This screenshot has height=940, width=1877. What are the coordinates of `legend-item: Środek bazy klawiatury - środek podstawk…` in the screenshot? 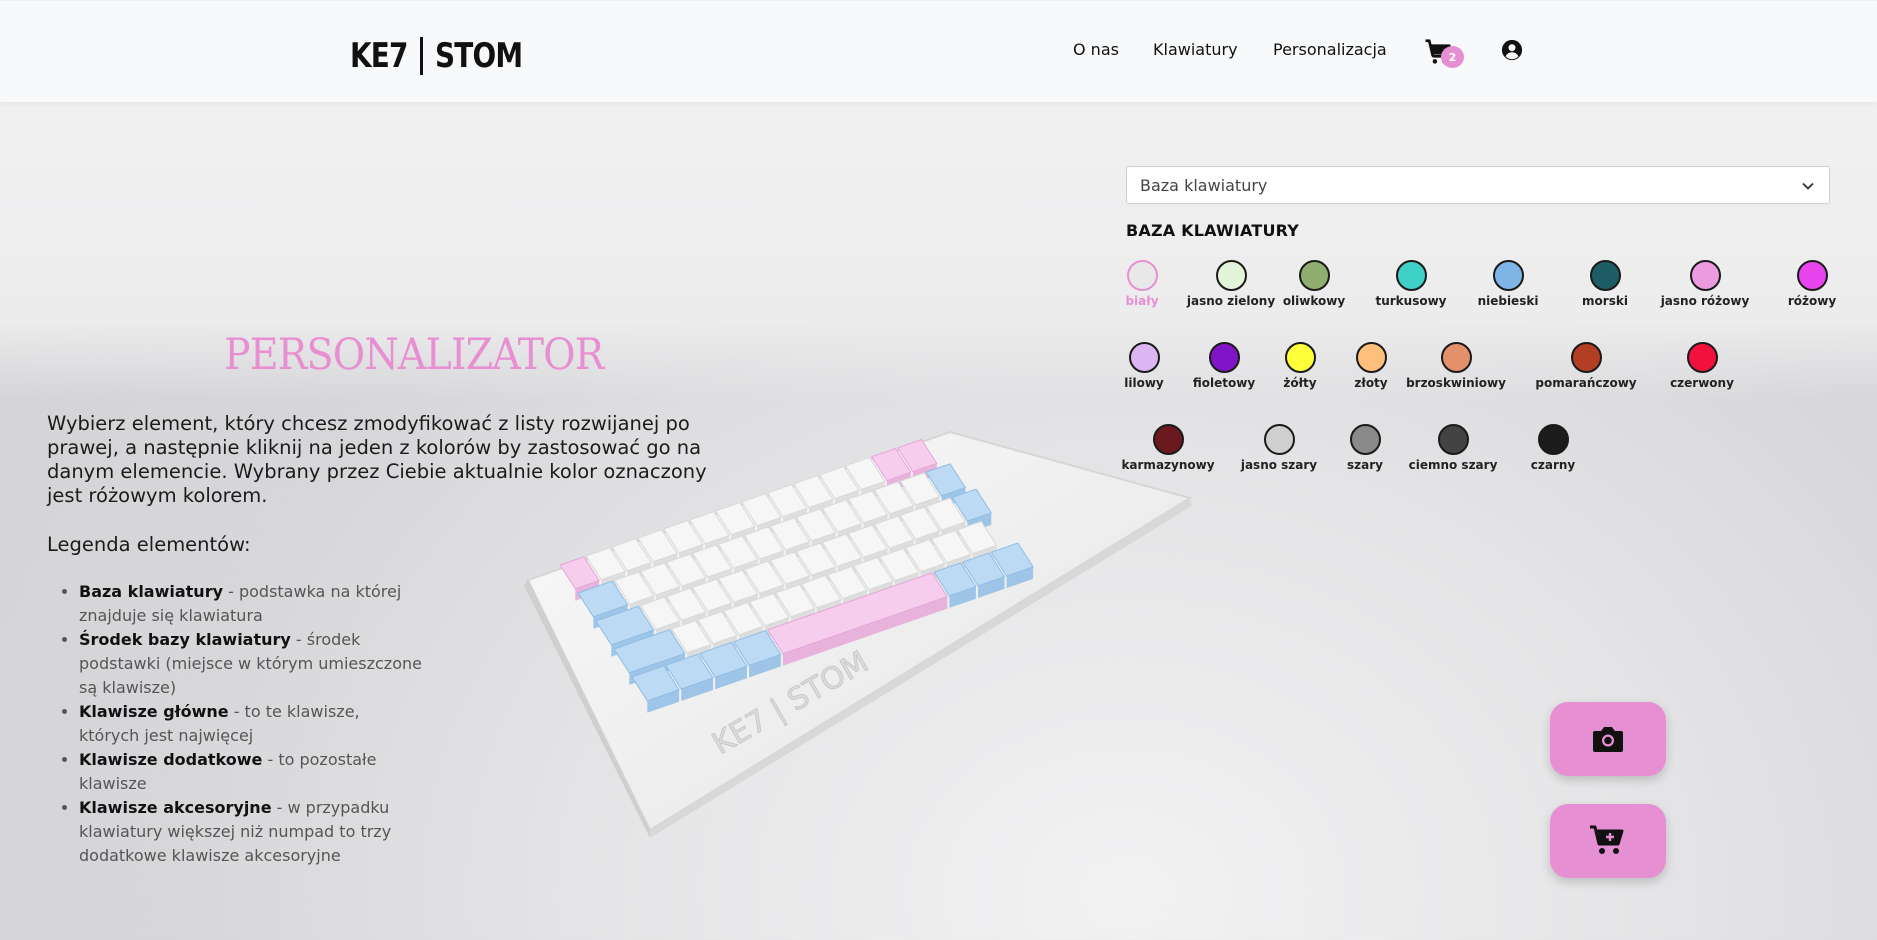 It's located at (251, 664).